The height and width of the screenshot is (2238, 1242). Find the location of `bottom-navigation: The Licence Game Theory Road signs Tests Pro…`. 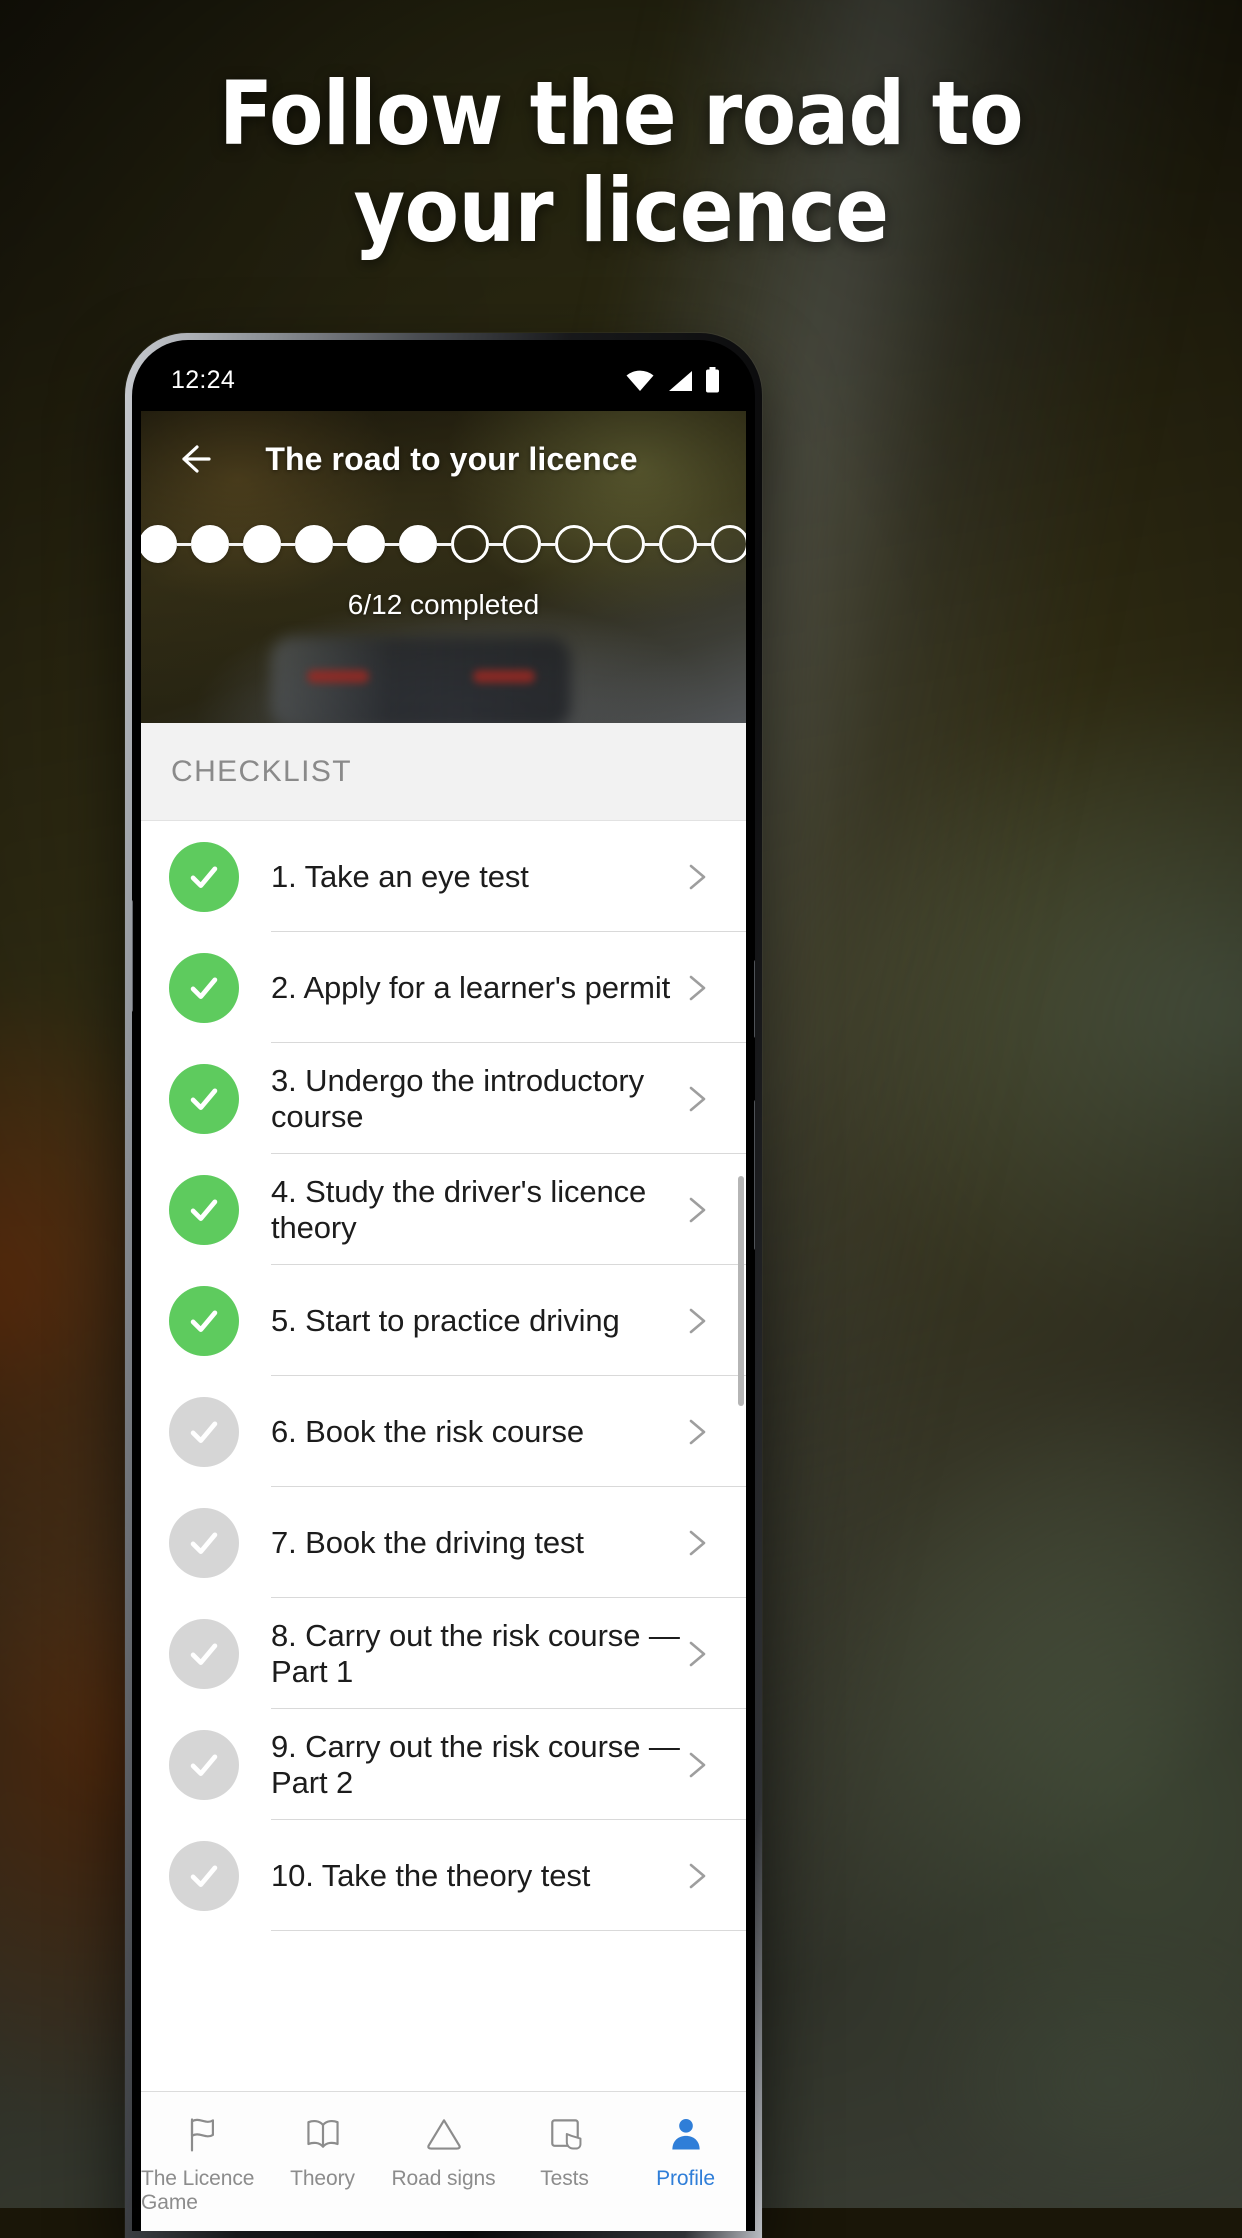

bottom-navigation: The Licence Game Theory Road signs Tests Pro… is located at coordinates (443, 2161).